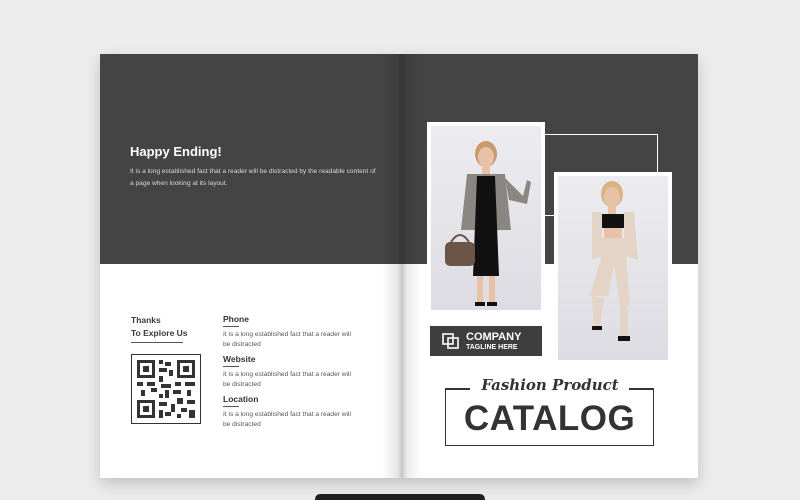 The image size is (800, 500). What do you see at coordinates (159, 332) in the screenshot?
I see `thanks-line-2: To Explore Us` at bounding box center [159, 332].